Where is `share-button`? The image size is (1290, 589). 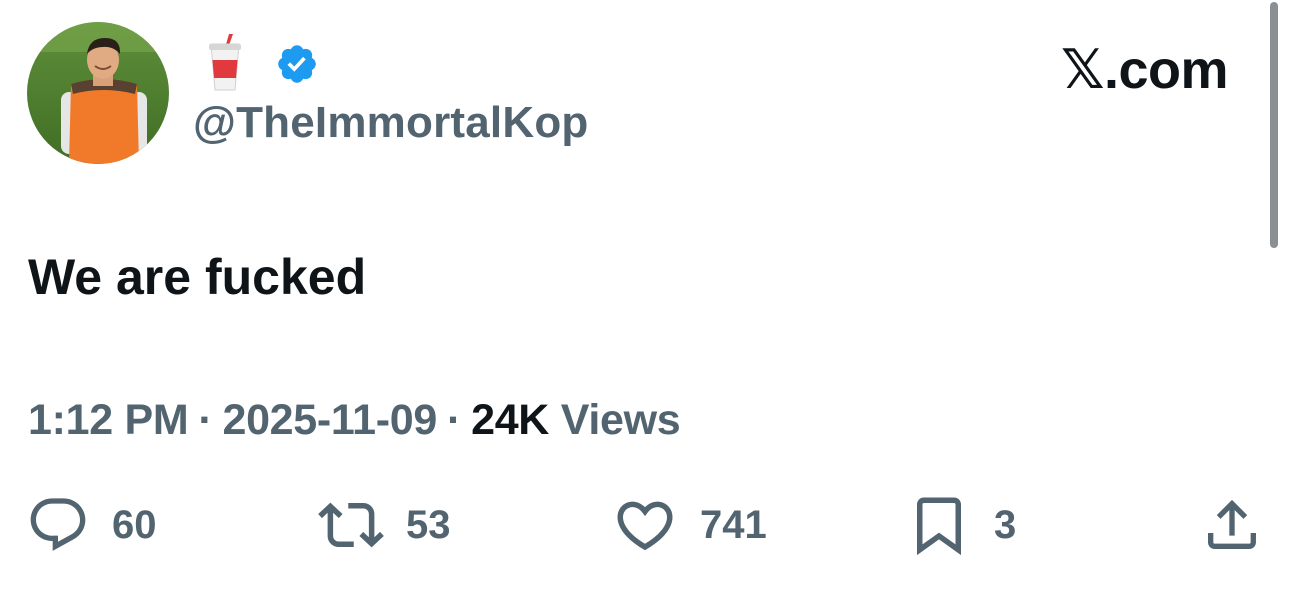
share-button is located at coordinates (1232, 525).